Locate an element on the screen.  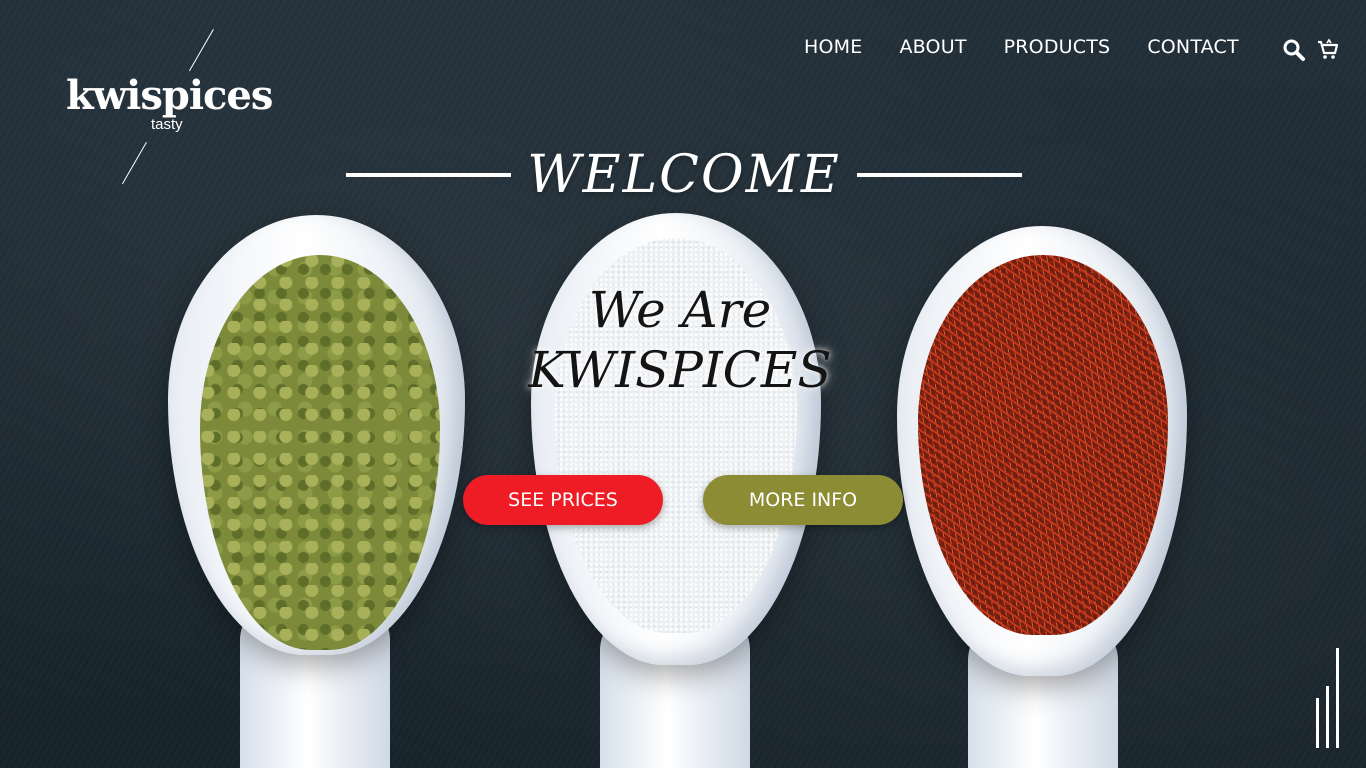
main-nav: HOME ABOUT PRODUCTS CONTACT is located at coordinates (1040, 47).